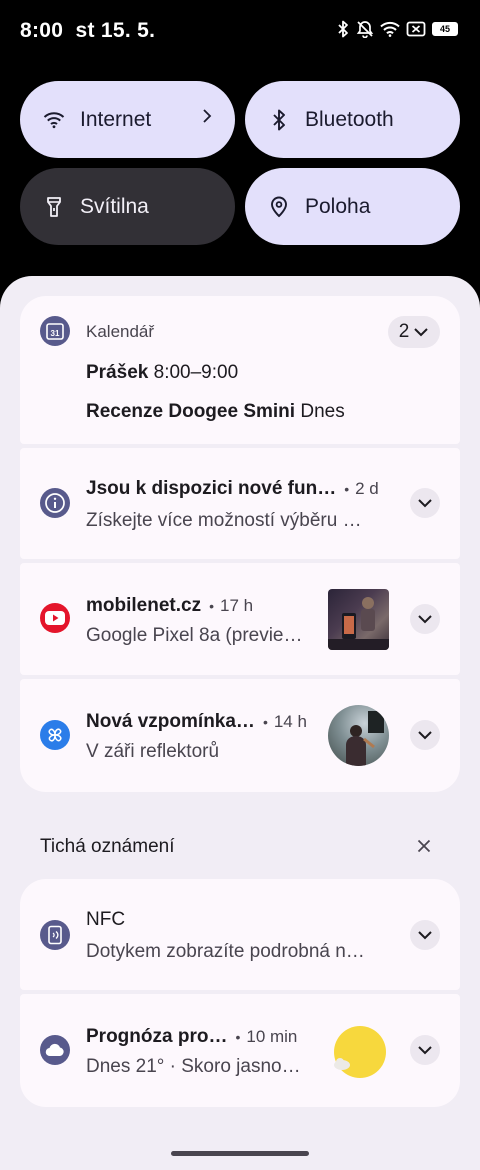  I want to click on notification-count-button: 2, so click(414, 332).